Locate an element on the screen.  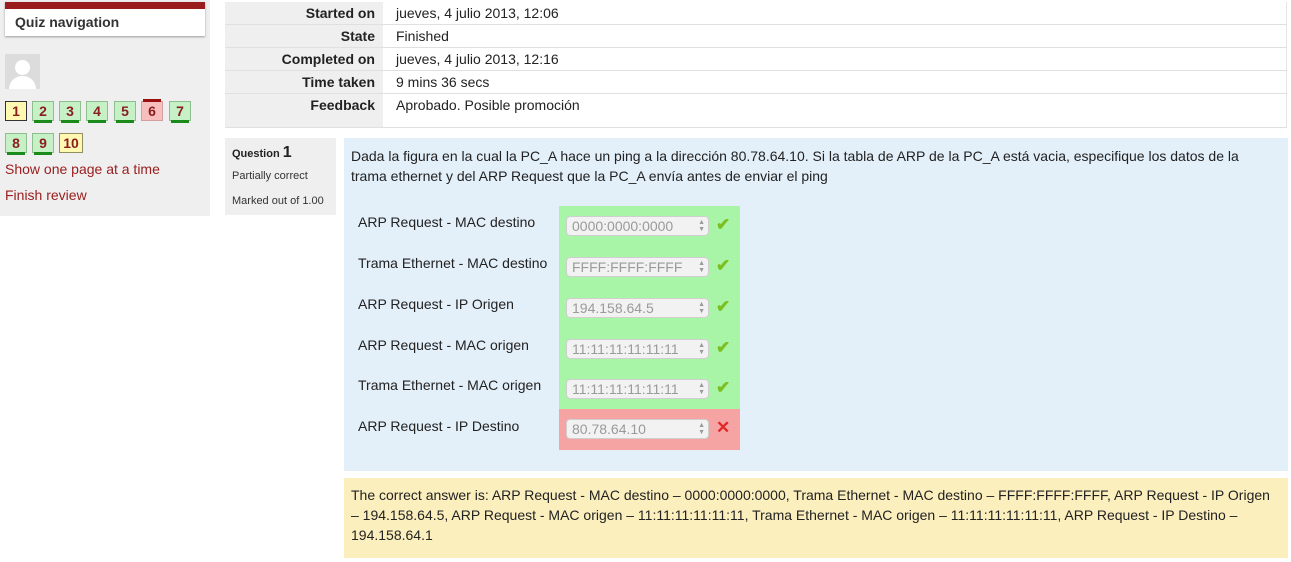
answer-cell-correct: 194.158.64.5 ▲ ▼ ✔ is located at coordinates (649, 308).